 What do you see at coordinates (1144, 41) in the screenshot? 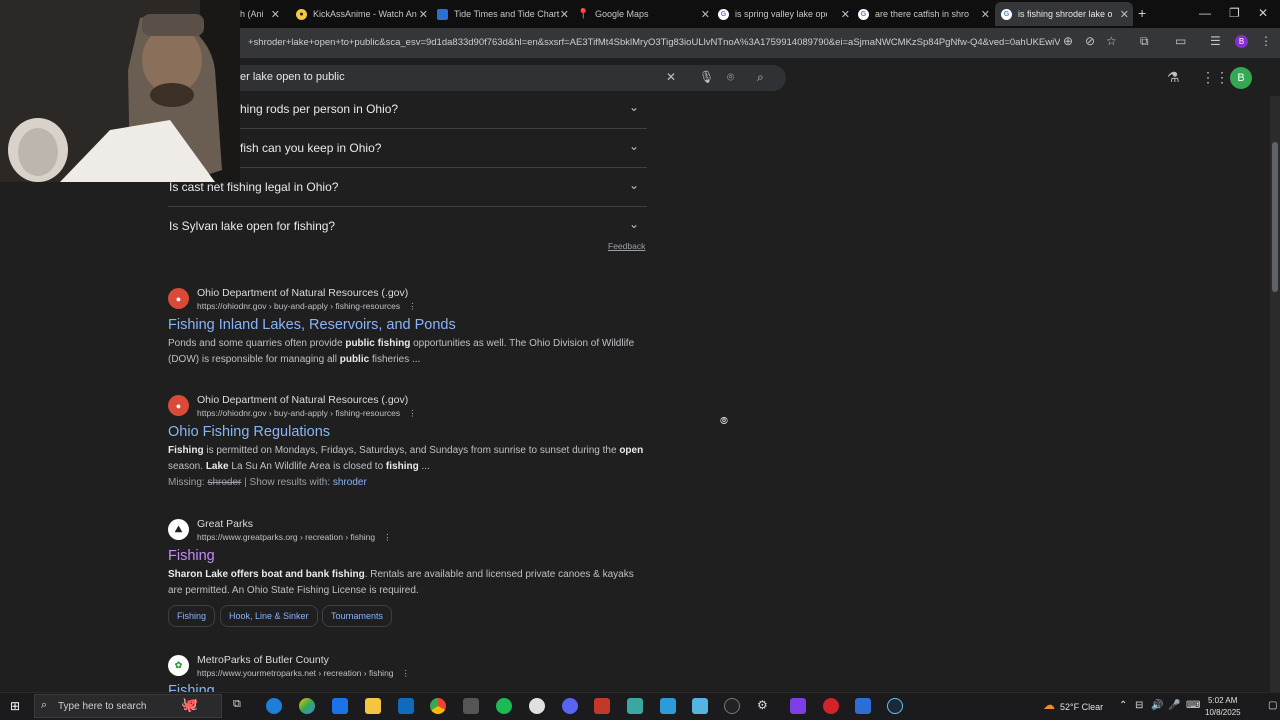
I see `extensions-icon: ⧉` at bounding box center [1144, 41].